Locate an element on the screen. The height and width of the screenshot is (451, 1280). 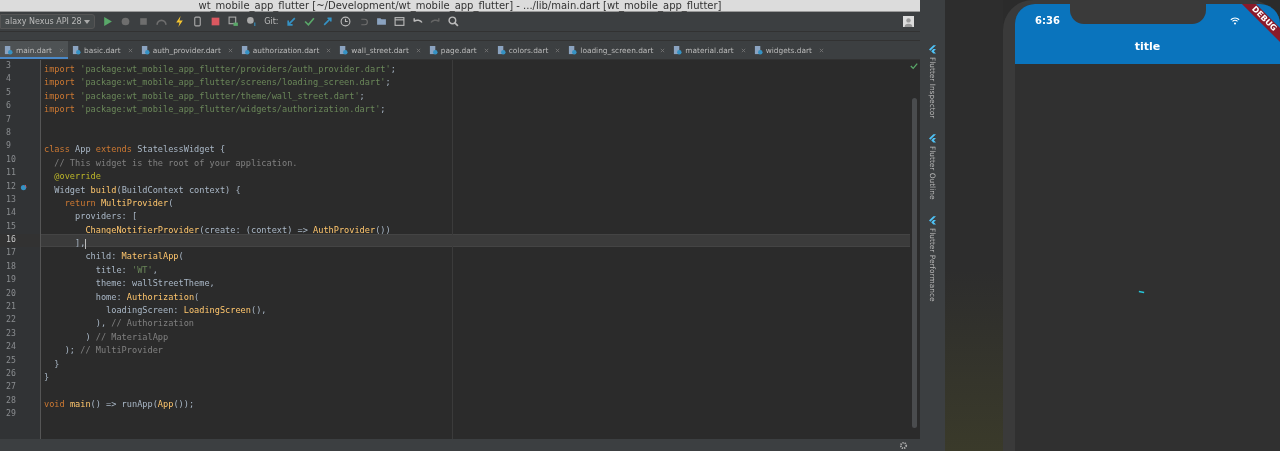
code-line: Widget build(BuildContext context) { is located at coordinates (147, 188).